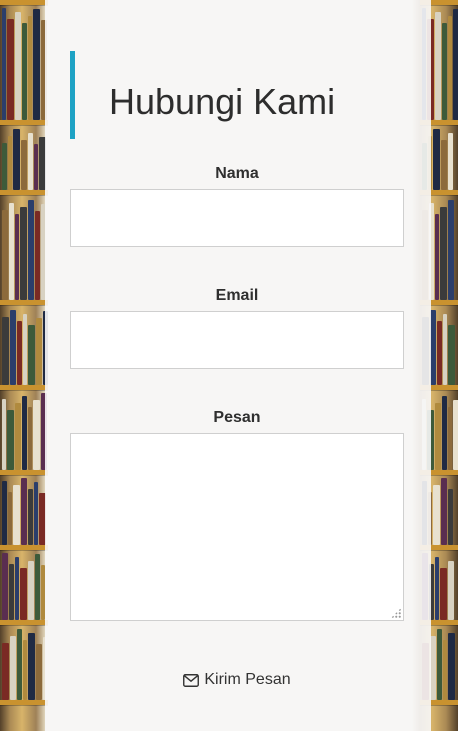 This screenshot has width=458, height=731. What do you see at coordinates (247, 679) in the screenshot?
I see `send-message-label: Kirim Pesan` at bounding box center [247, 679].